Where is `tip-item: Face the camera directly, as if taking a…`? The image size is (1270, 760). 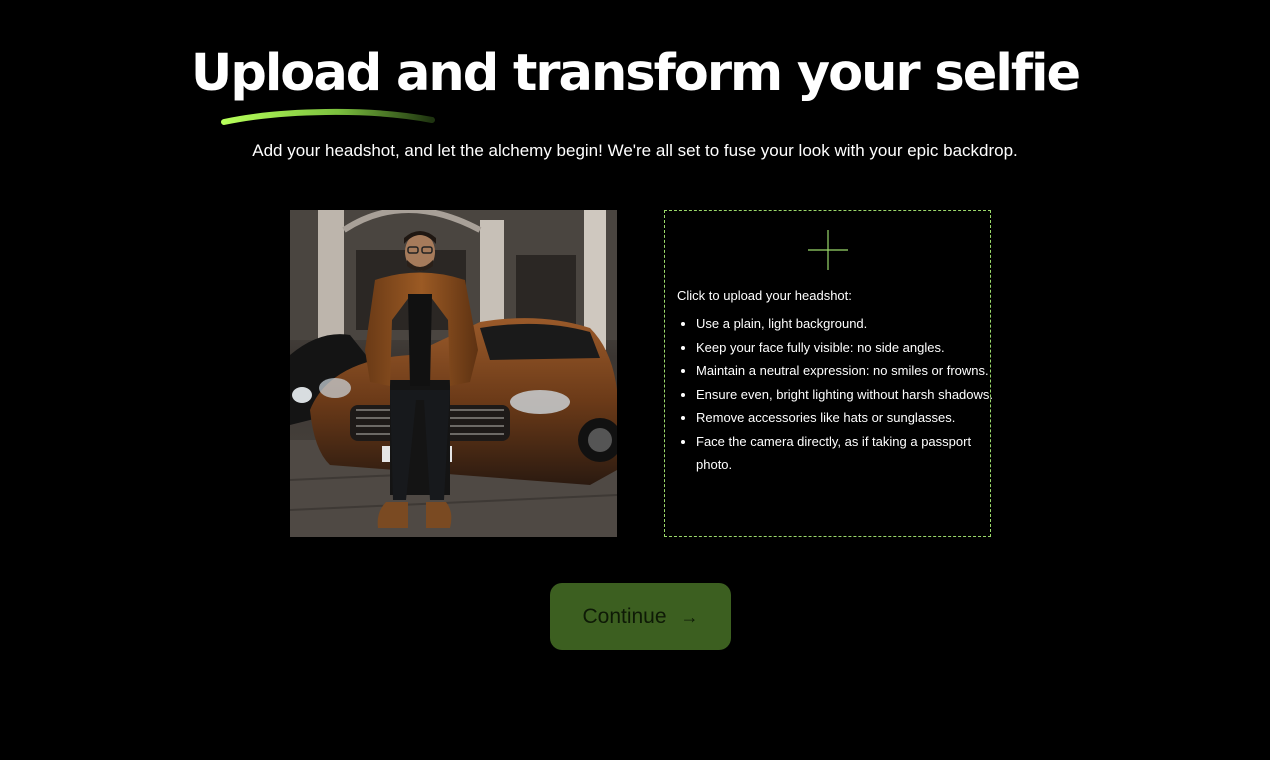
tip-item: Face the camera directly, as if taking a… is located at coordinates (846, 453).